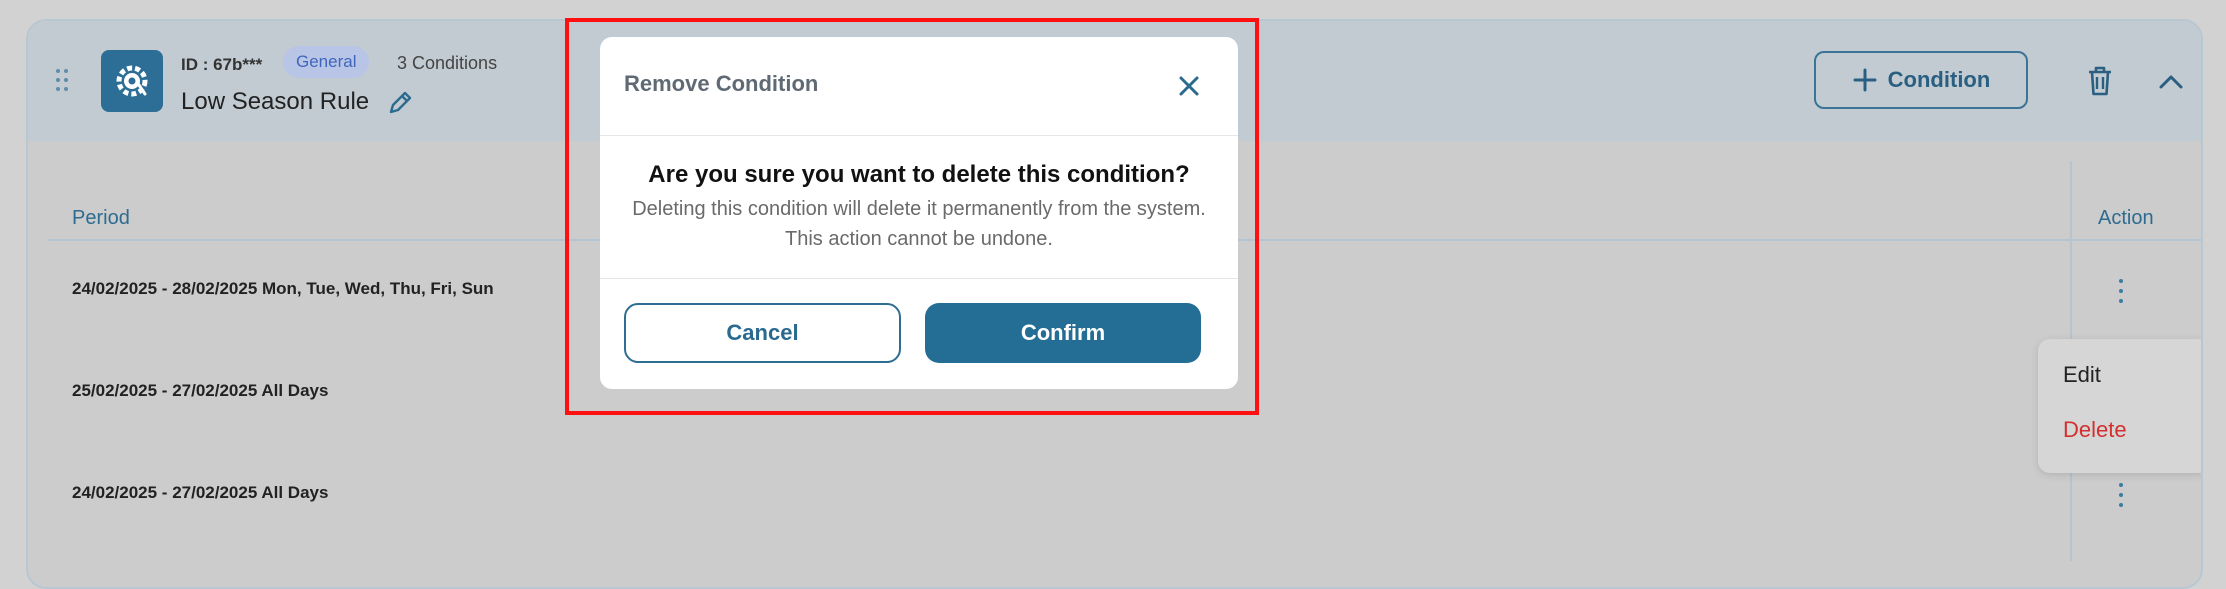 The height and width of the screenshot is (589, 2226). Describe the element at coordinates (2095, 430) in the screenshot. I see `menu-item-delete: Delete` at that location.